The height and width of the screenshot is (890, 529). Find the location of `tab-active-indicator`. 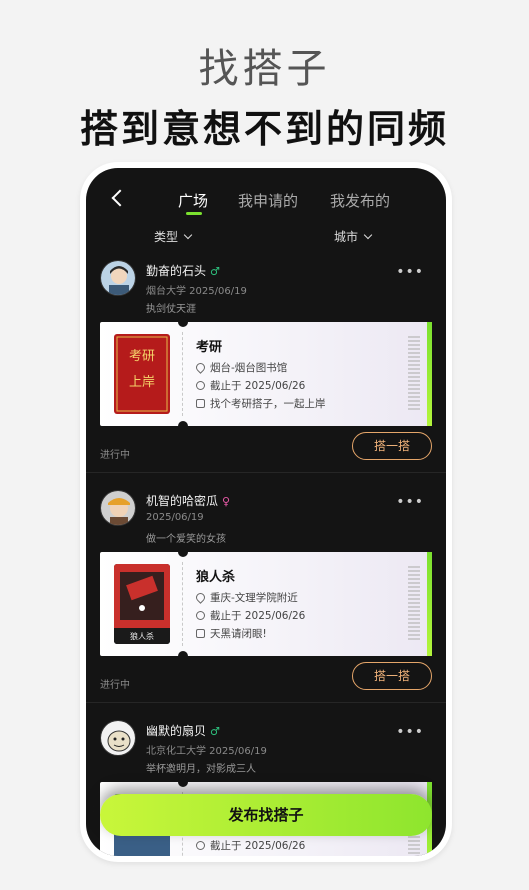

tab-active-indicator is located at coordinates (194, 213).